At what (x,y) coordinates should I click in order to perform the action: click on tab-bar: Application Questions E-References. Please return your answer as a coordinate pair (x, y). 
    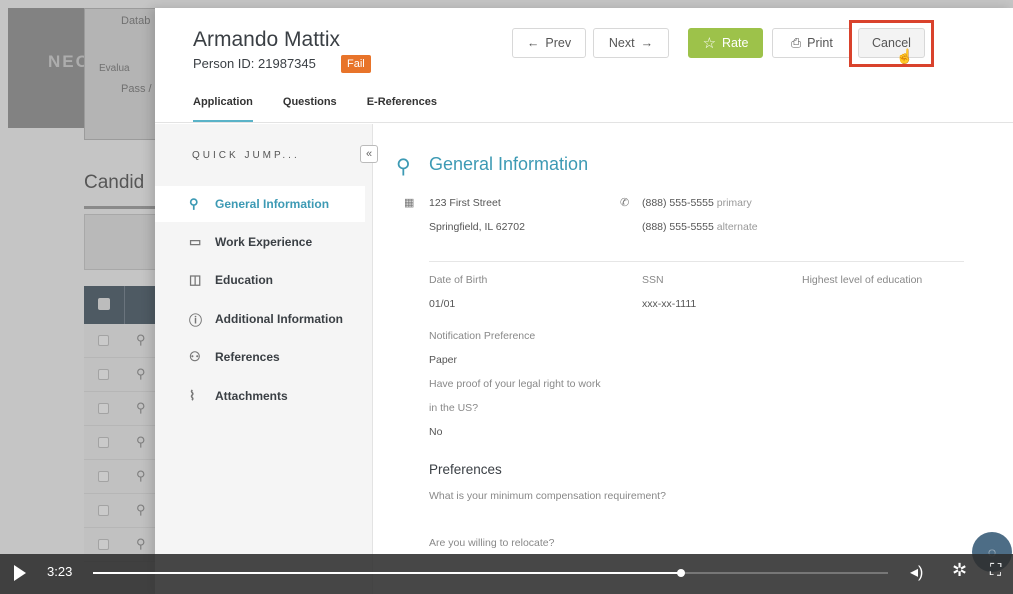
    Looking at the image, I should click on (315, 109).